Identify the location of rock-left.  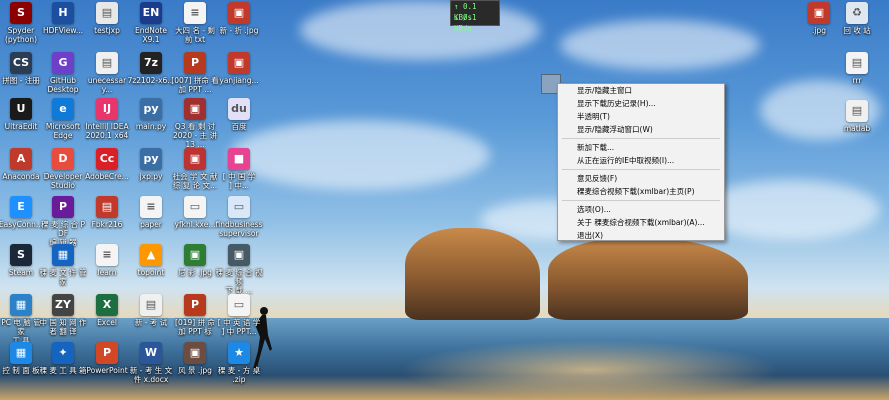
(472, 274).